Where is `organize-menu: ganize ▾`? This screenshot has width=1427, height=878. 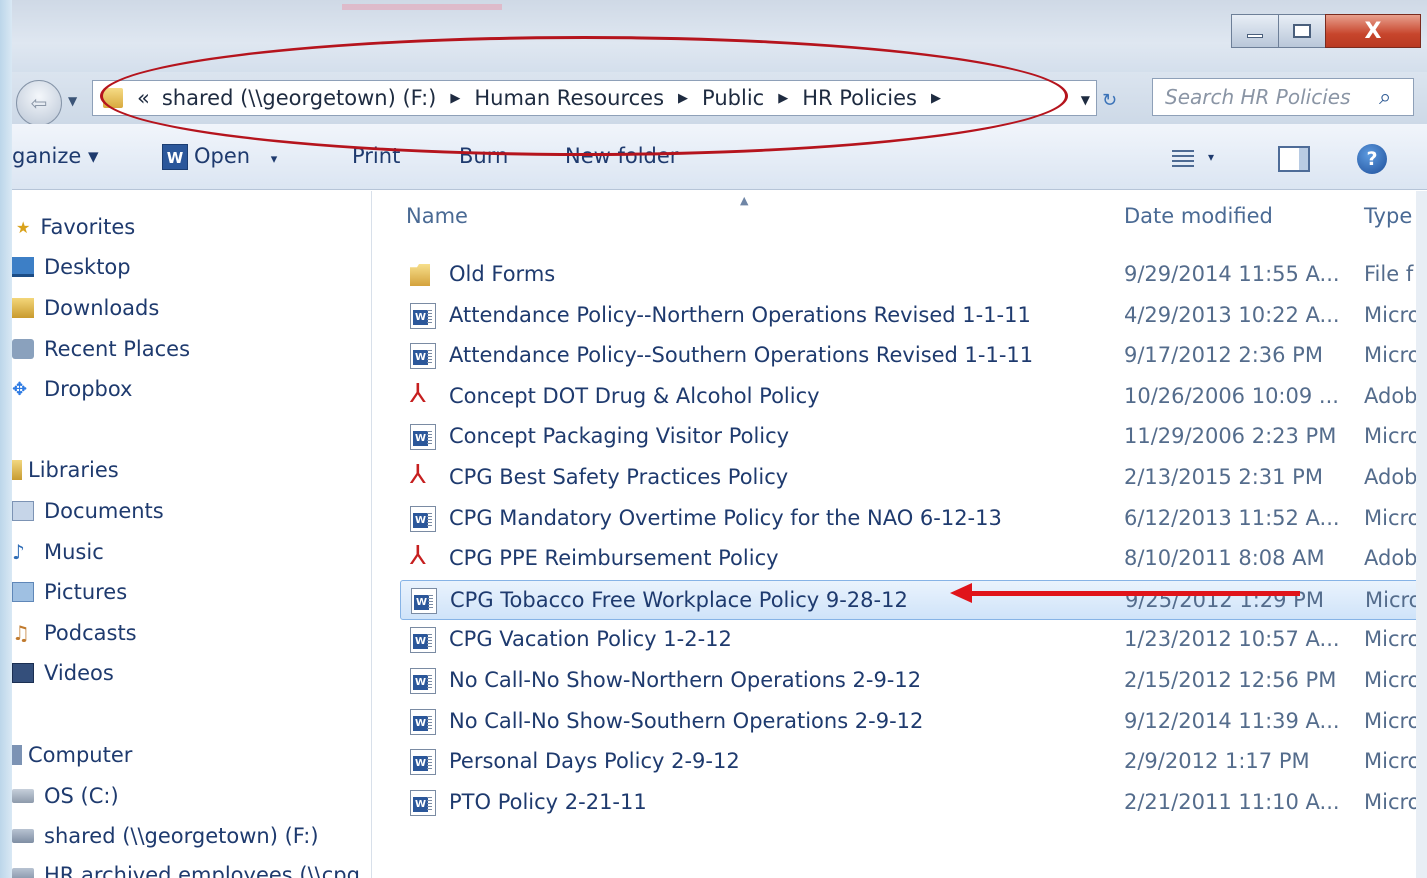
organize-menu: ganize ▾ is located at coordinates (55, 156).